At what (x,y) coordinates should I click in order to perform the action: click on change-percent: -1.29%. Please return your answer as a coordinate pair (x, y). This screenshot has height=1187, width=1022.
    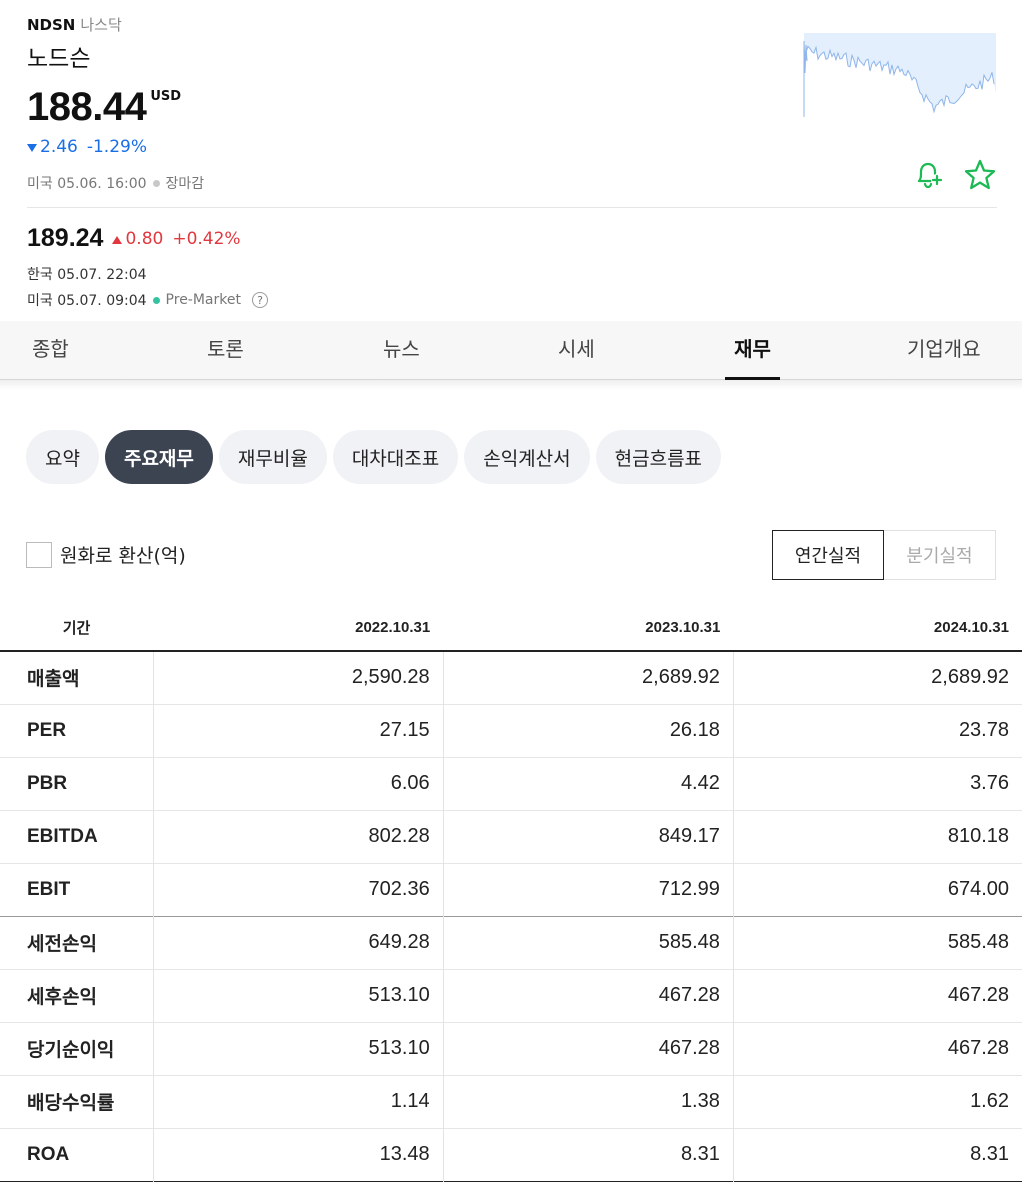
    Looking at the image, I should click on (116, 147).